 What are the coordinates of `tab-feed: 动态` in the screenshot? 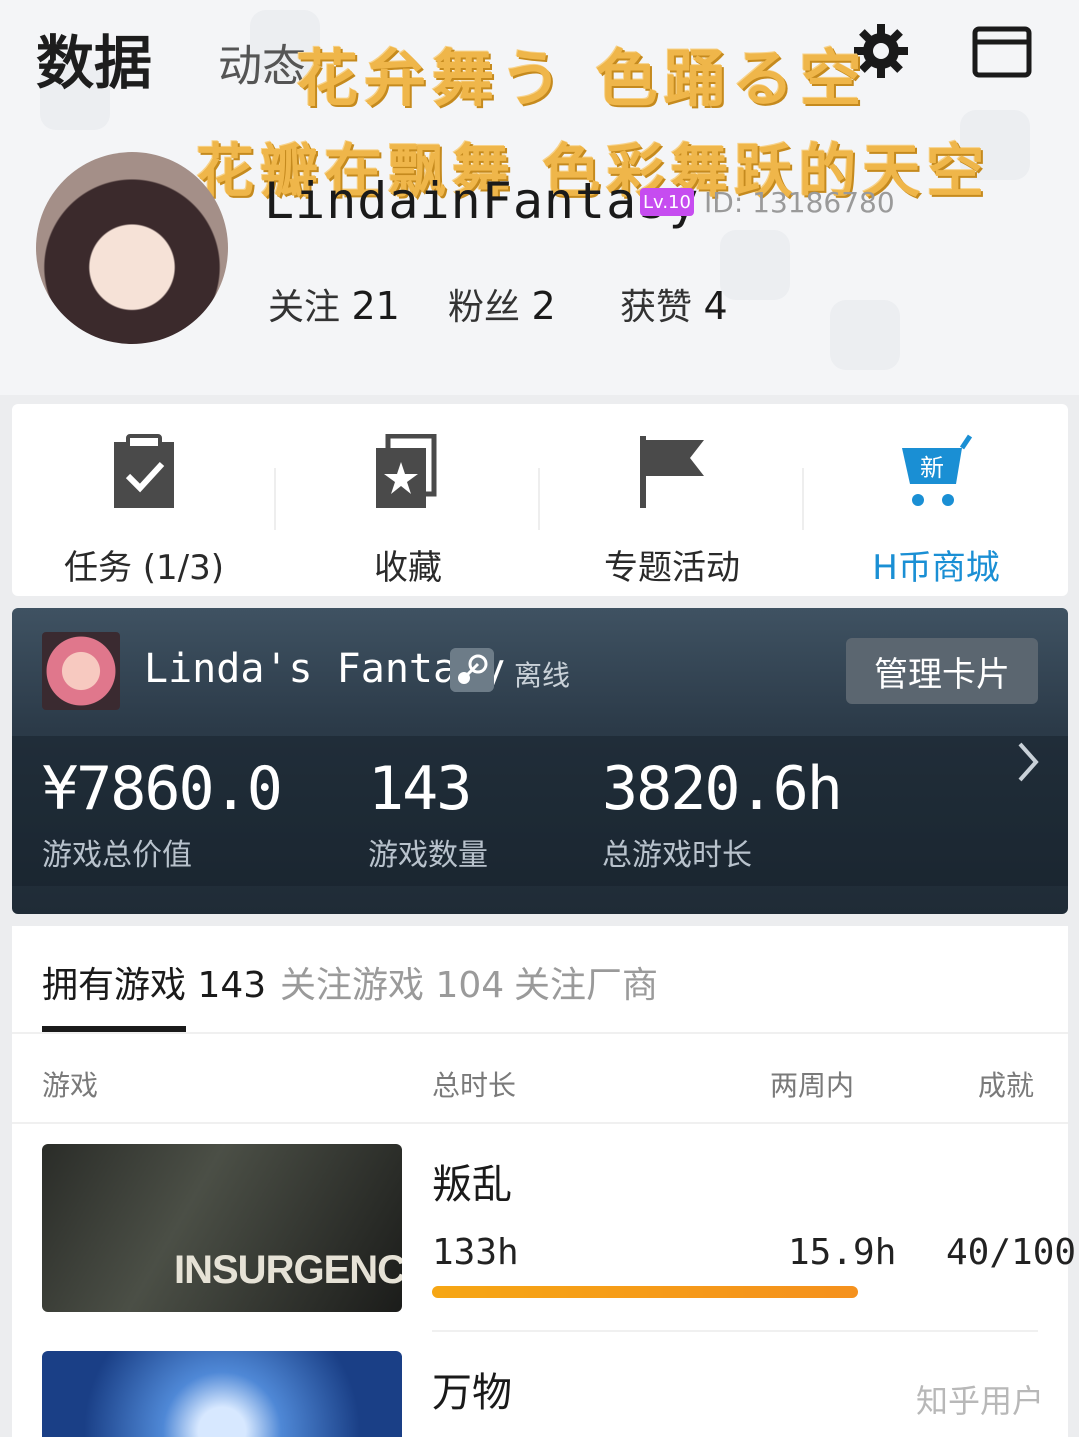 It's located at (262, 62).